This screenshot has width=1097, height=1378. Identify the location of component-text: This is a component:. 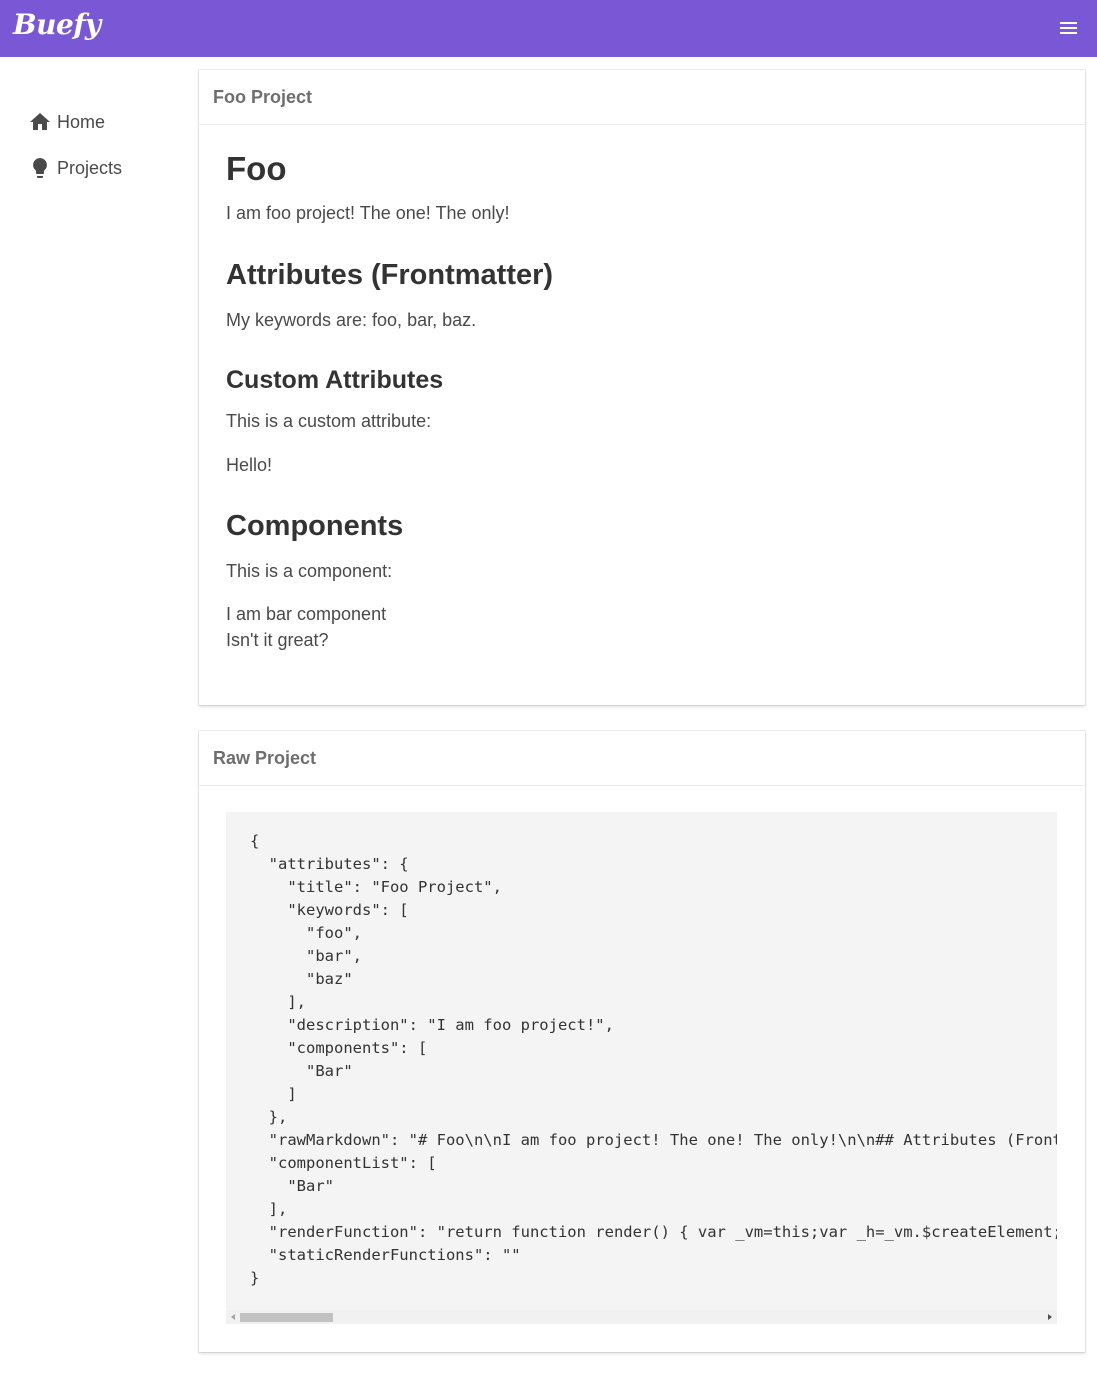
(309, 571).